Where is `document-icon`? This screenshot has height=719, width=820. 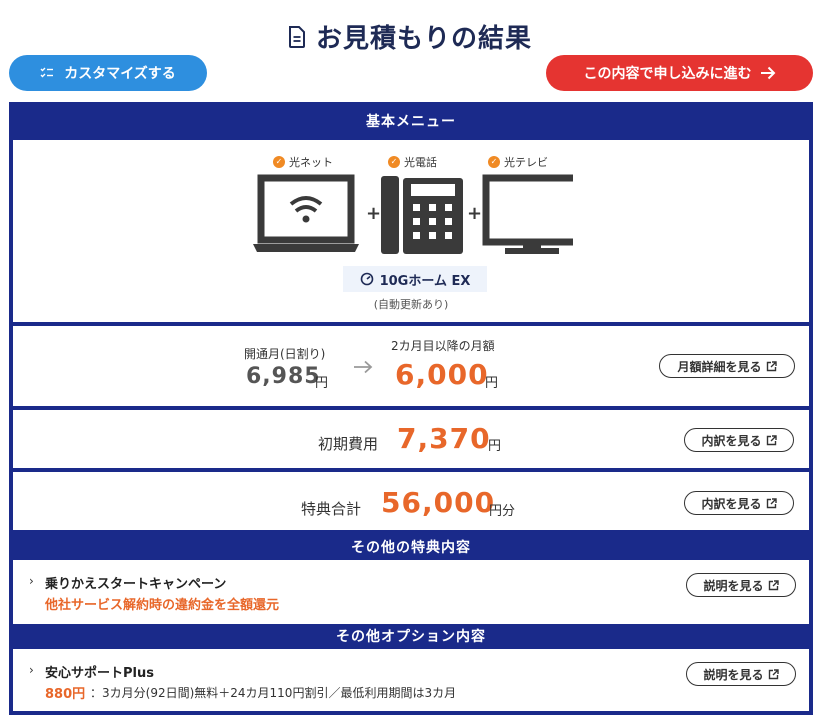
document-icon is located at coordinates (296, 36).